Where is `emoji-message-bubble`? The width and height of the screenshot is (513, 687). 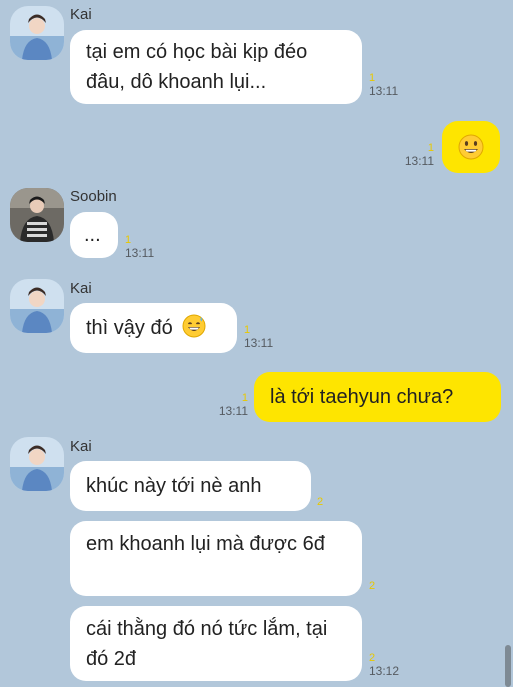
emoji-message-bubble is located at coordinates (471, 147).